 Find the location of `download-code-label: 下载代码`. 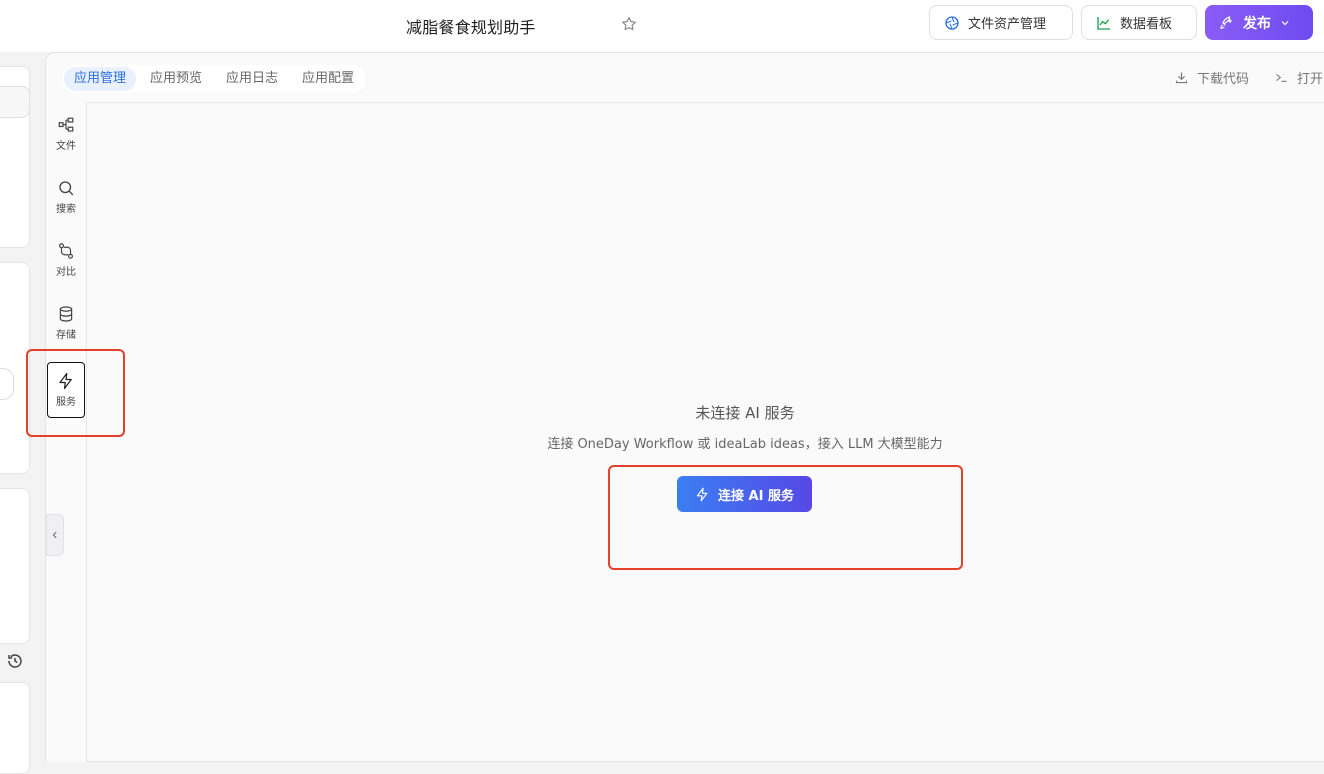

download-code-label: 下载代码 is located at coordinates (1223, 79).